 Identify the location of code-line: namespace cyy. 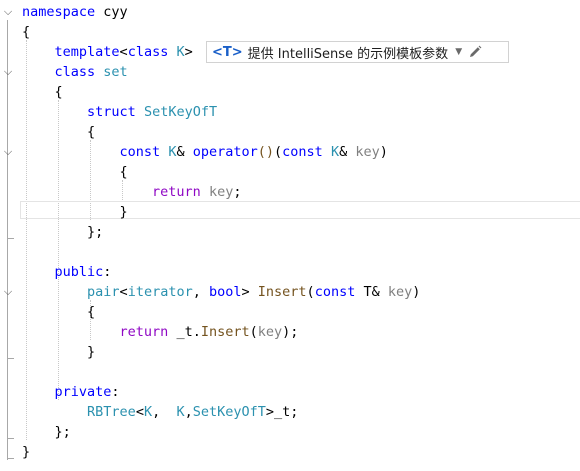
(75, 12).